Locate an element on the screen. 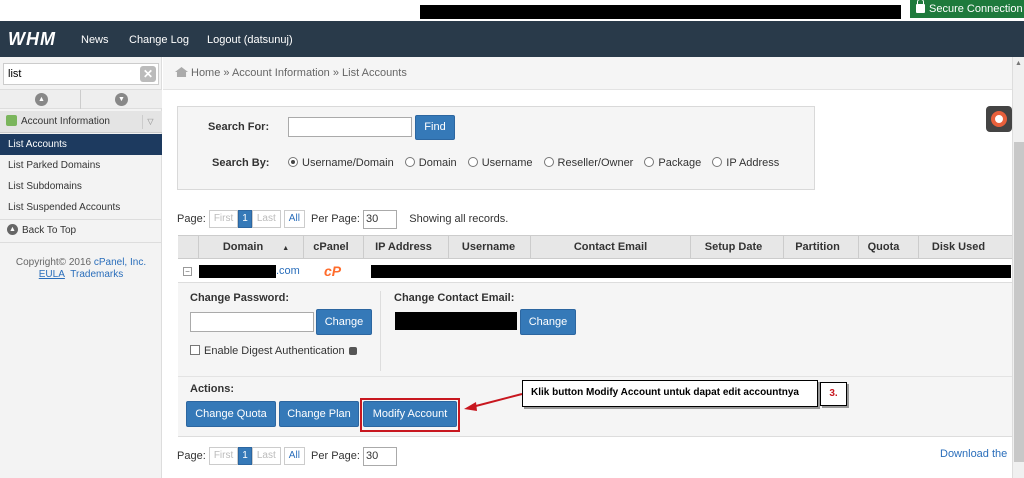 Image resolution: width=1024 pixels, height=478 pixels. password-input is located at coordinates (252, 322).